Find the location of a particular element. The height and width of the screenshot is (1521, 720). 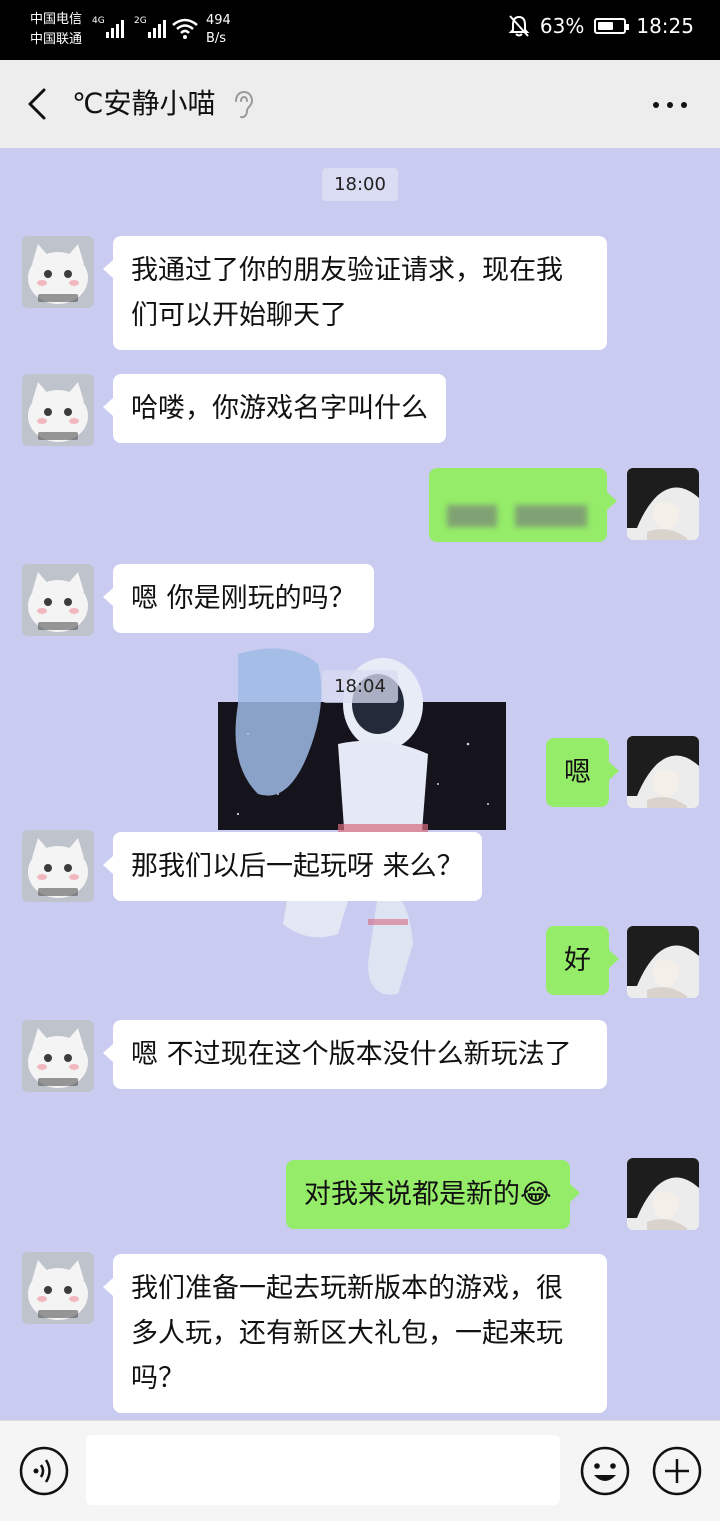

message-input is located at coordinates (323, 1470).